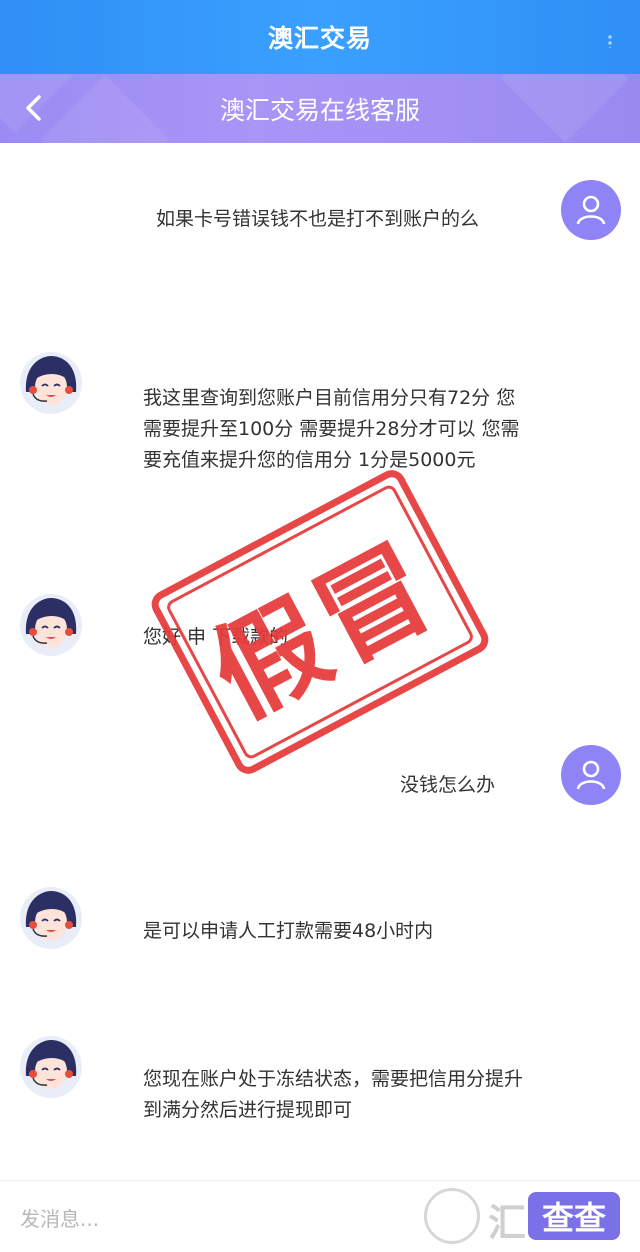  I want to click on app-title: 澳汇交易, so click(319, 38).